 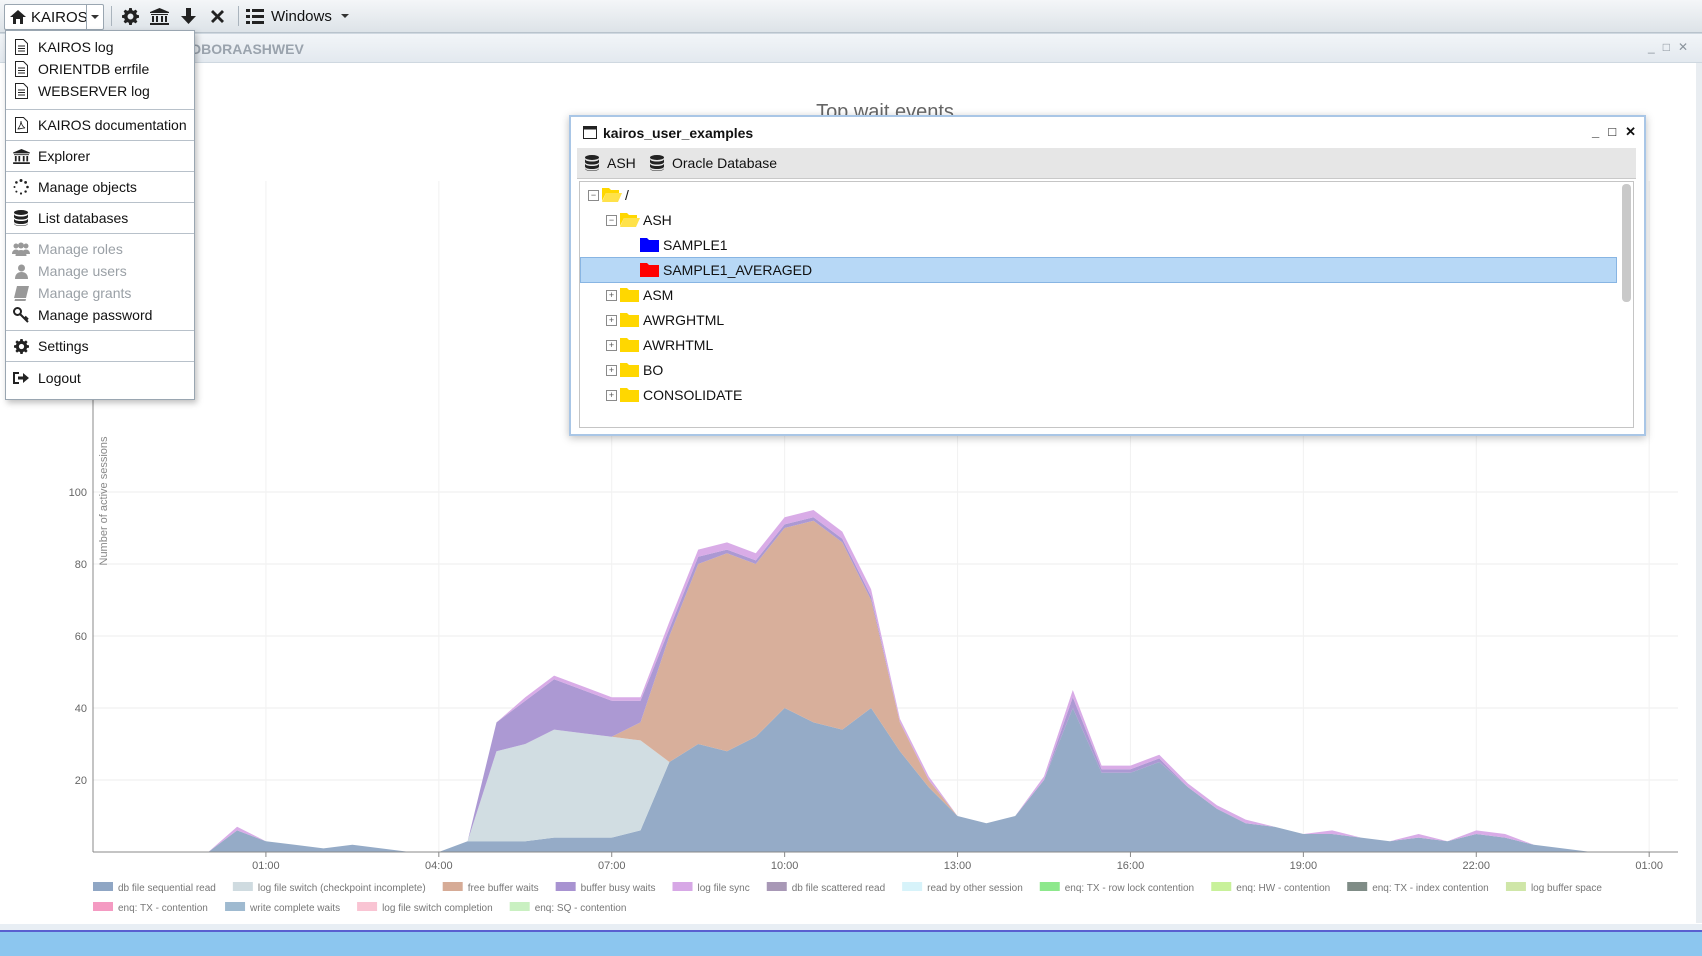 What do you see at coordinates (95, 315) in the screenshot?
I see `menu-item-label: Manage password` at bounding box center [95, 315].